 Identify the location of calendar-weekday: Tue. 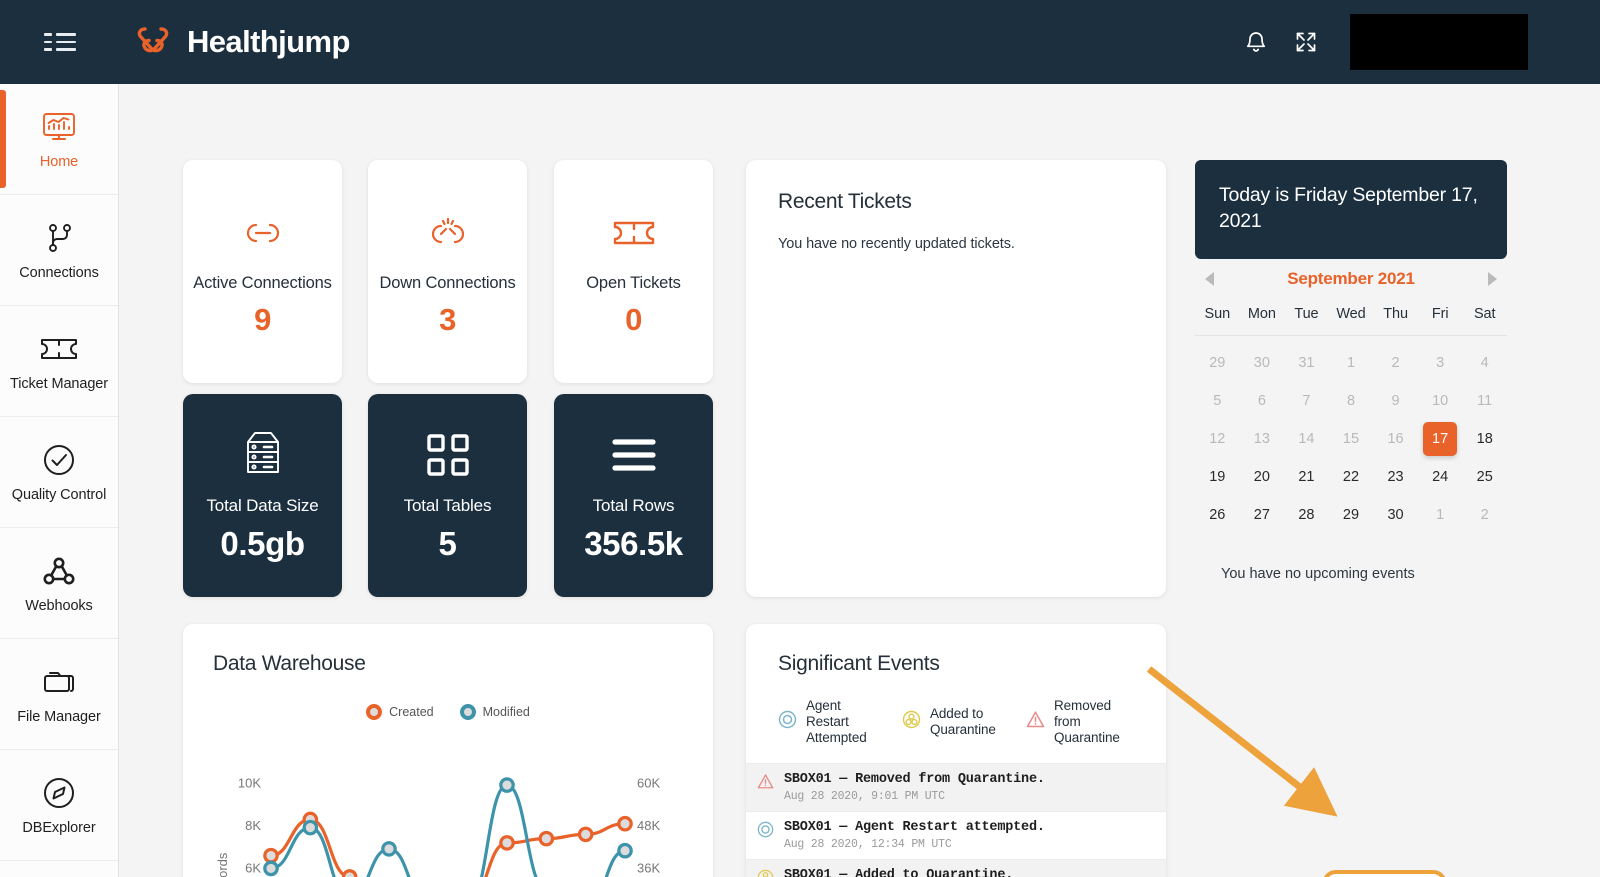
(1306, 314).